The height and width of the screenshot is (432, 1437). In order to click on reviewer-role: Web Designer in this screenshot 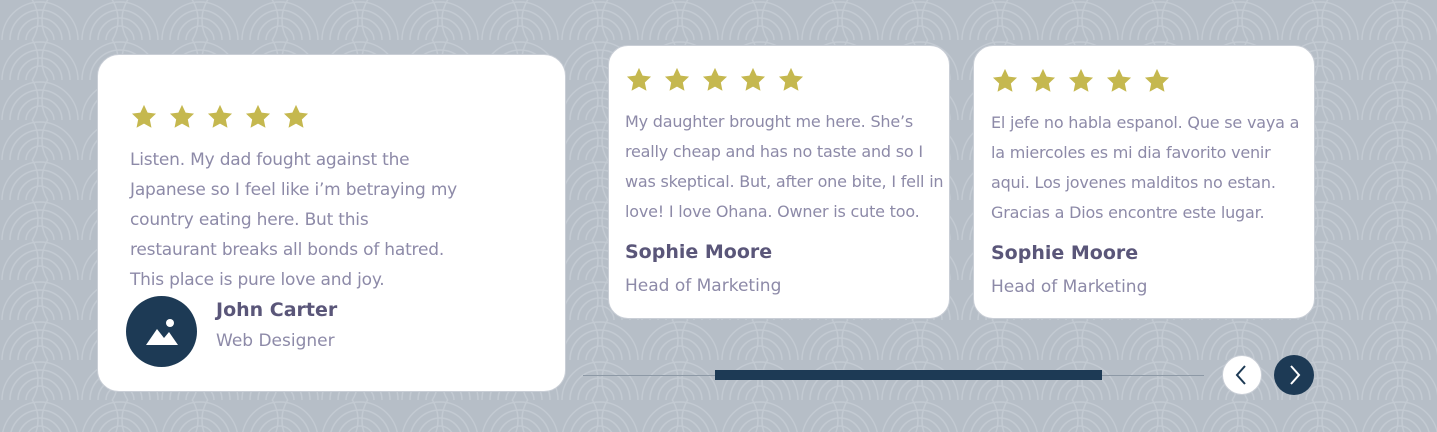, I will do `click(275, 341)`.